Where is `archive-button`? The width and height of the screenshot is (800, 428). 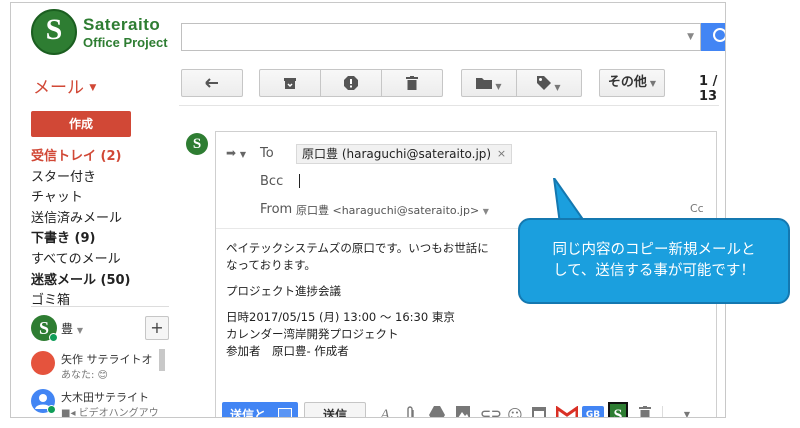
archive-button is located at coordinates (290, 83).